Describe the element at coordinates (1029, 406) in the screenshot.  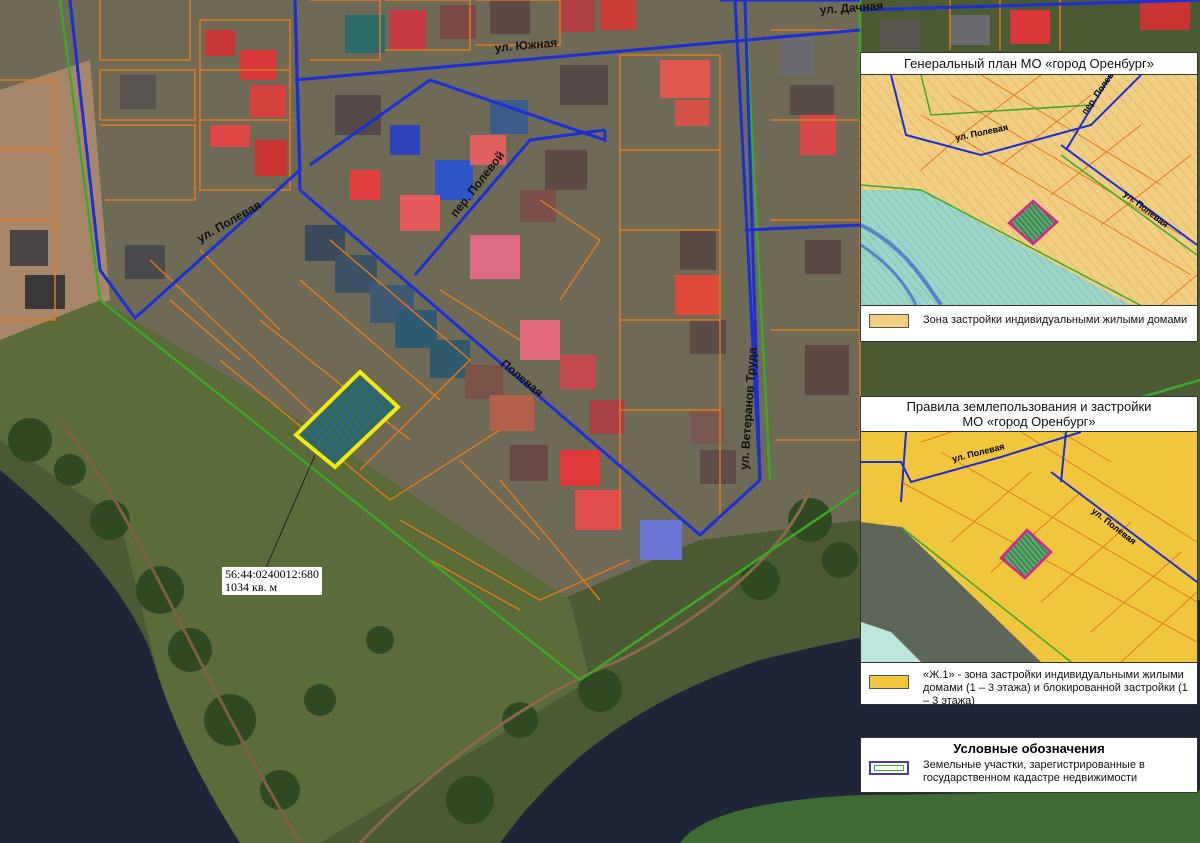
I see `land-use-rules-title-line1: Правила землепользования и застройки` at that location.